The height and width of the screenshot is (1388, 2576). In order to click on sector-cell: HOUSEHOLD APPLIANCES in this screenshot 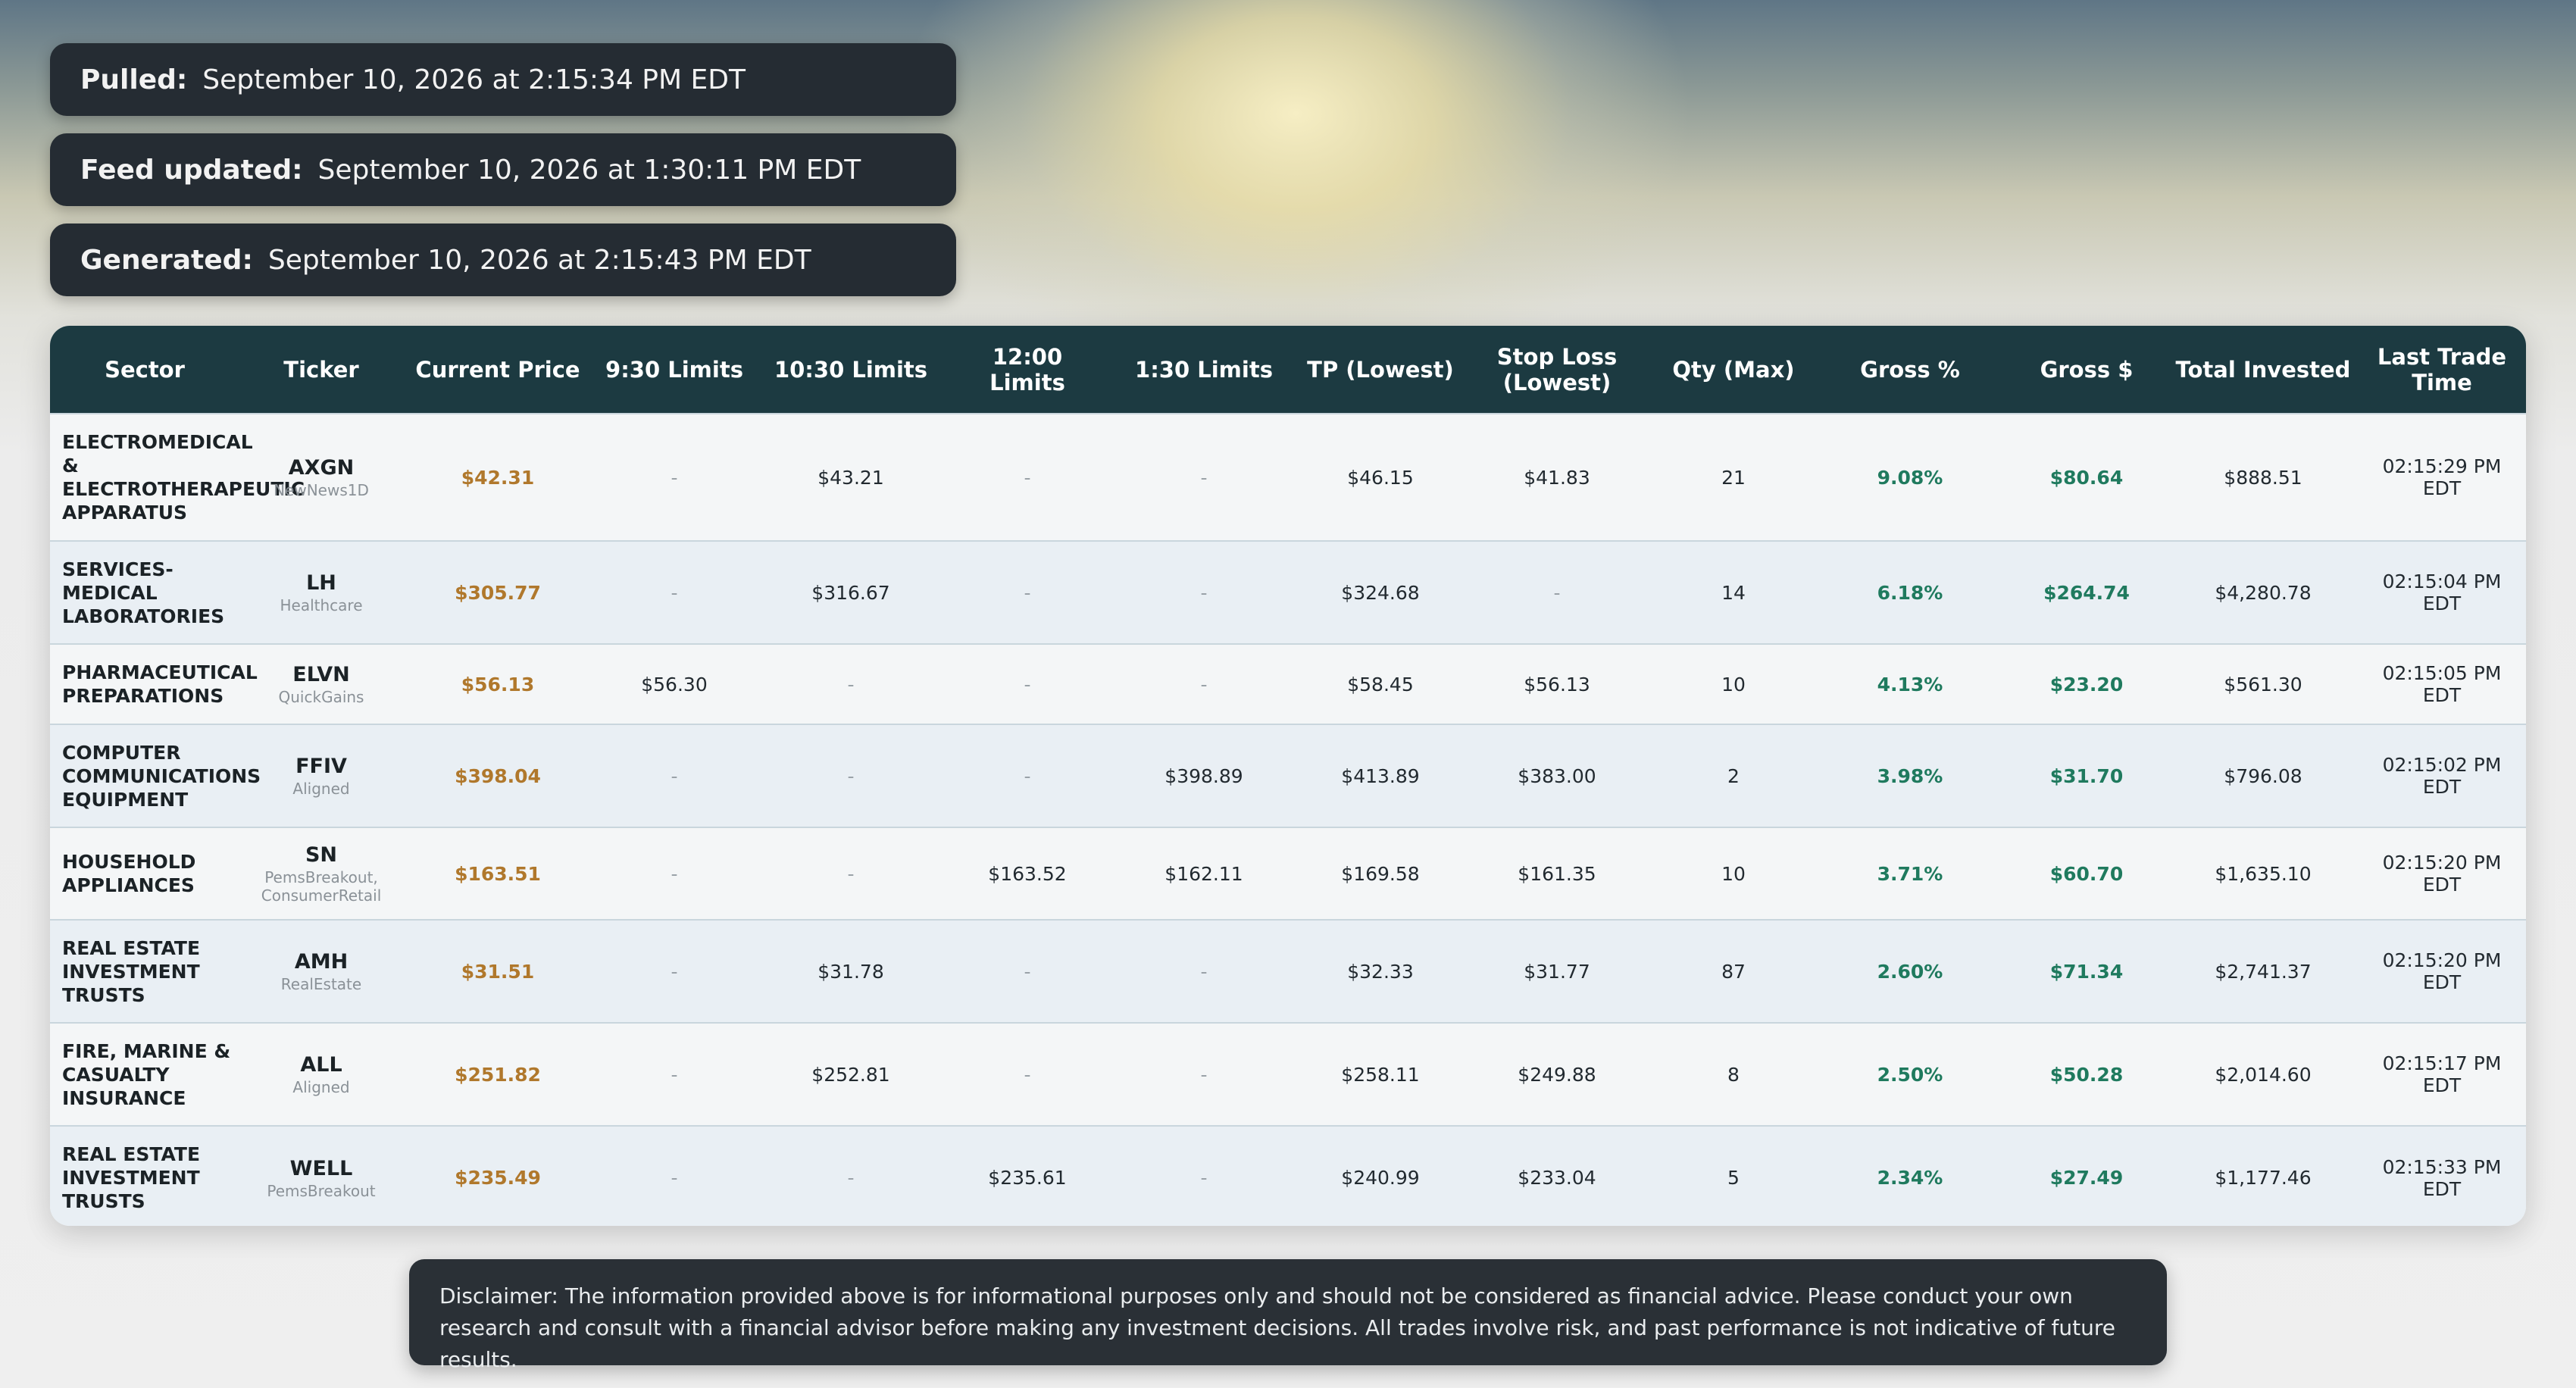, I will do `click(129, 873)`.